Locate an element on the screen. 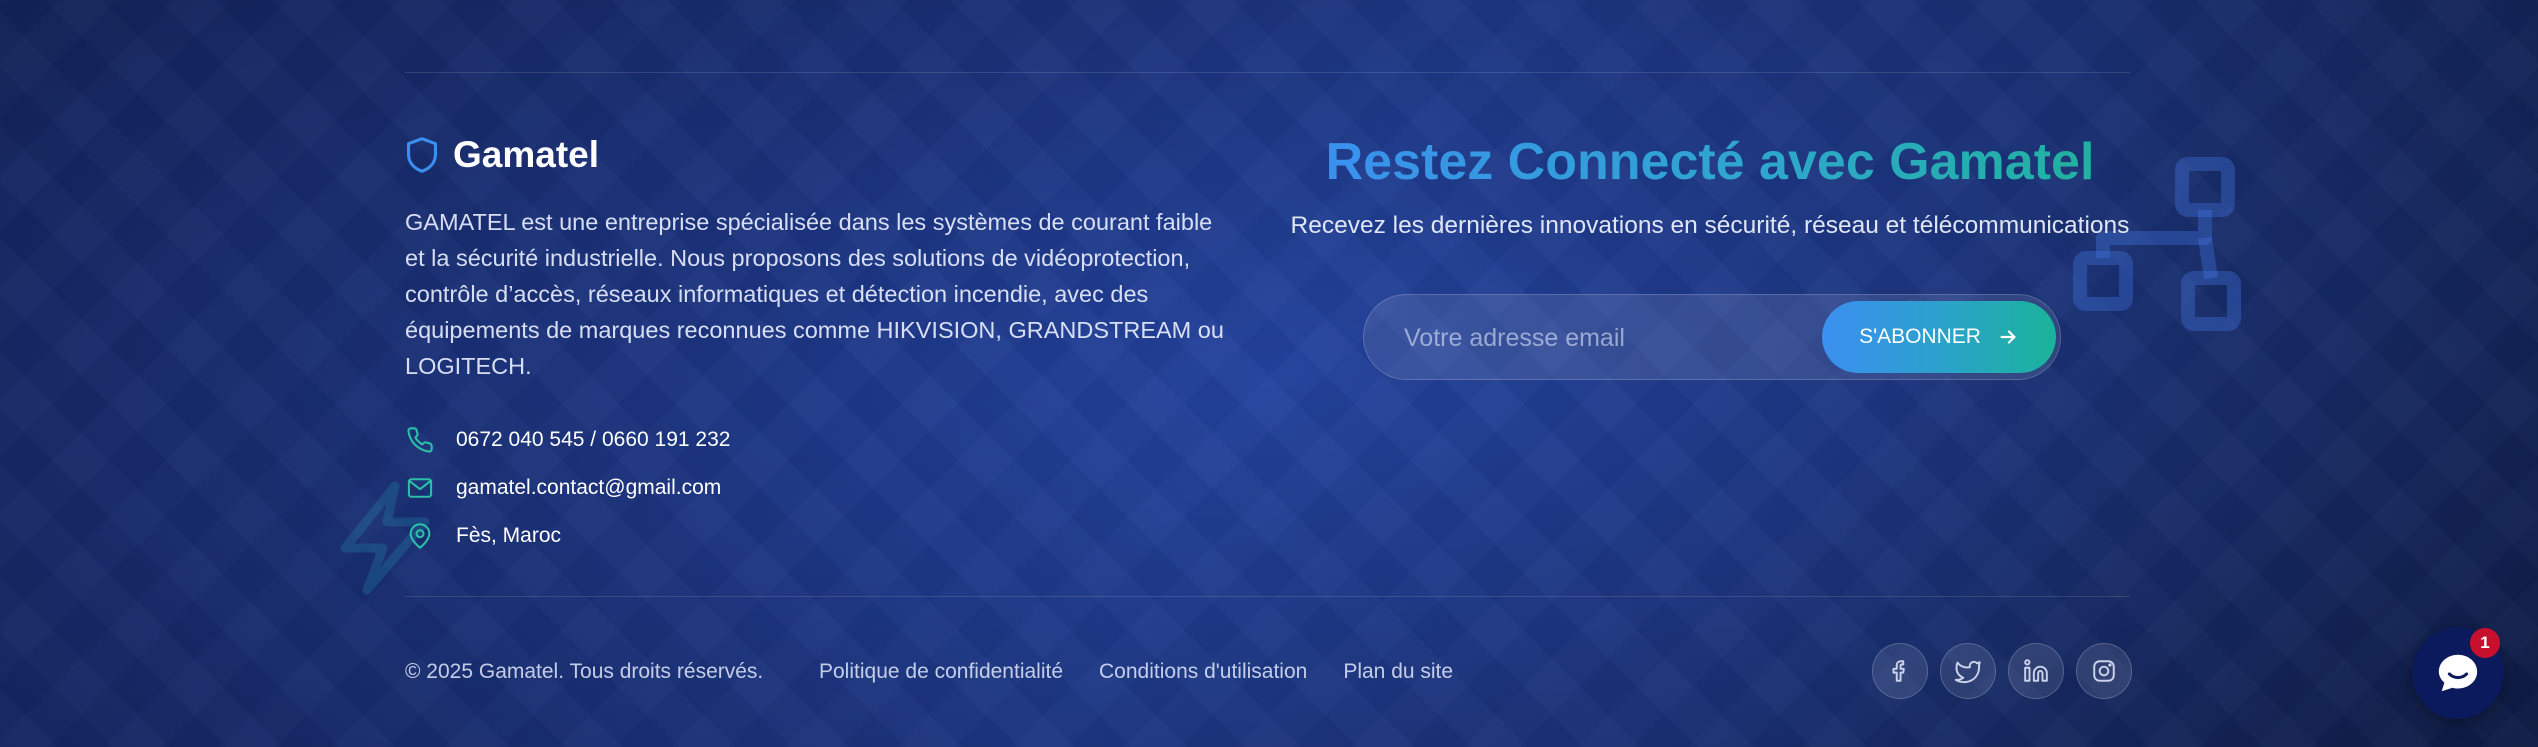 The image size is (2538, 747). facebook-icon is located at coordinates (1900, 671).